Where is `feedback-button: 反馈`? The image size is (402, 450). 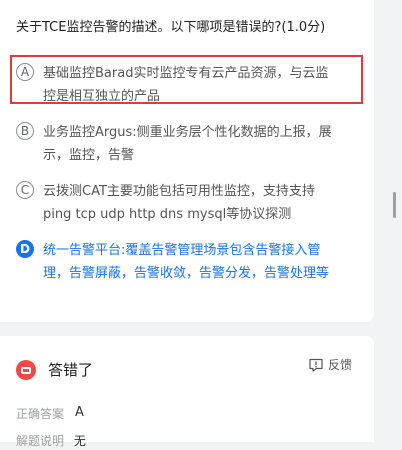
feedback-button: 反馈 is located at coordinates (330, 364).